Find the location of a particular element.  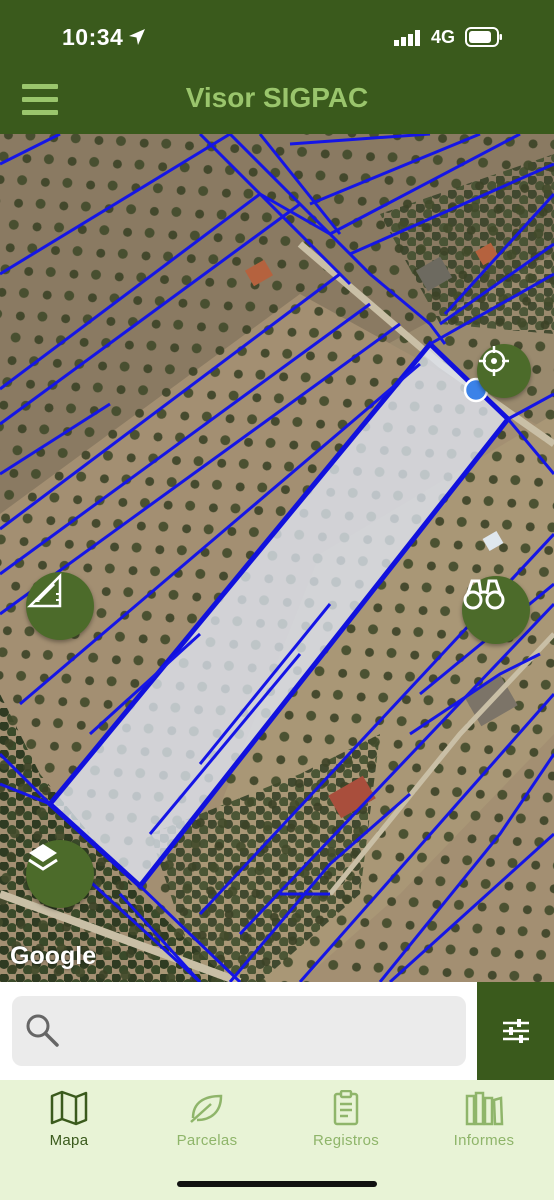

measure-draw-button is located at coordinates (60, 606).